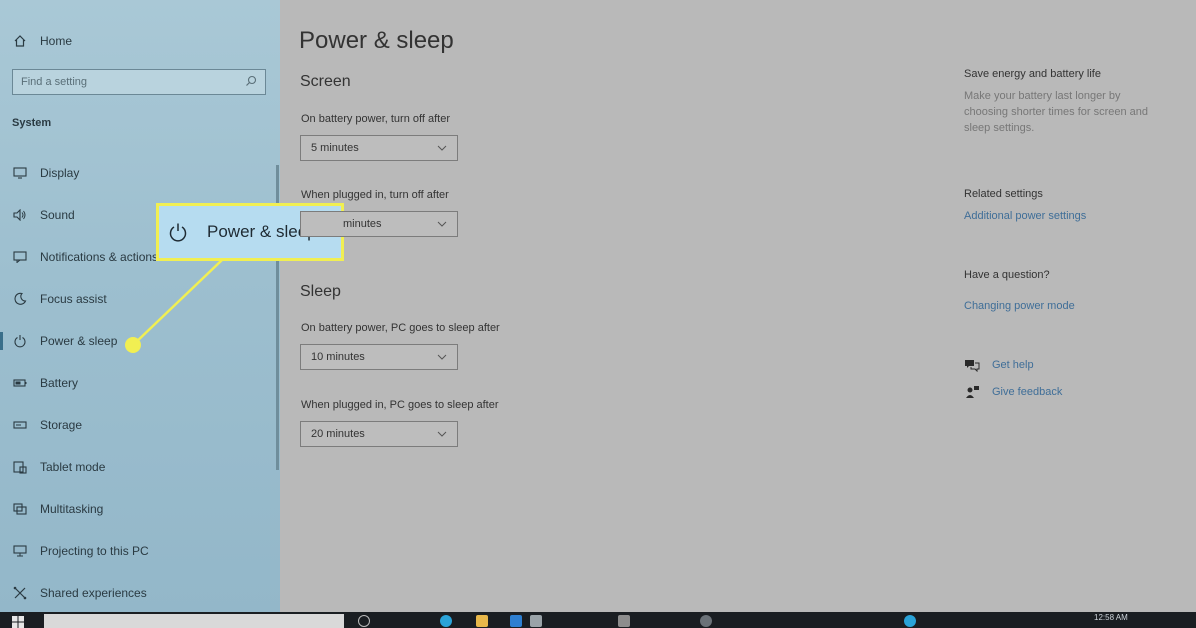  I want to click on windows-start-icon, so click(18, 621).